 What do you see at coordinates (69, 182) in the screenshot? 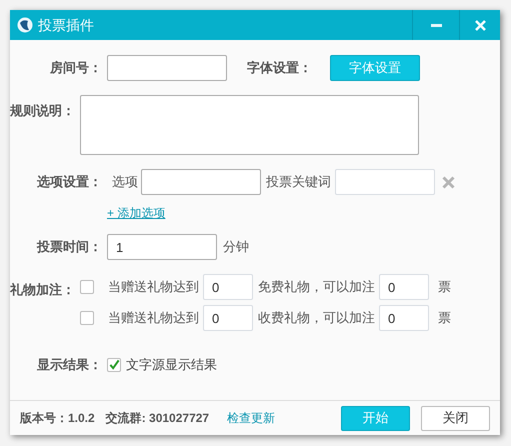
I see `field-label: 选项设置：` at bounding box center [69, 182].